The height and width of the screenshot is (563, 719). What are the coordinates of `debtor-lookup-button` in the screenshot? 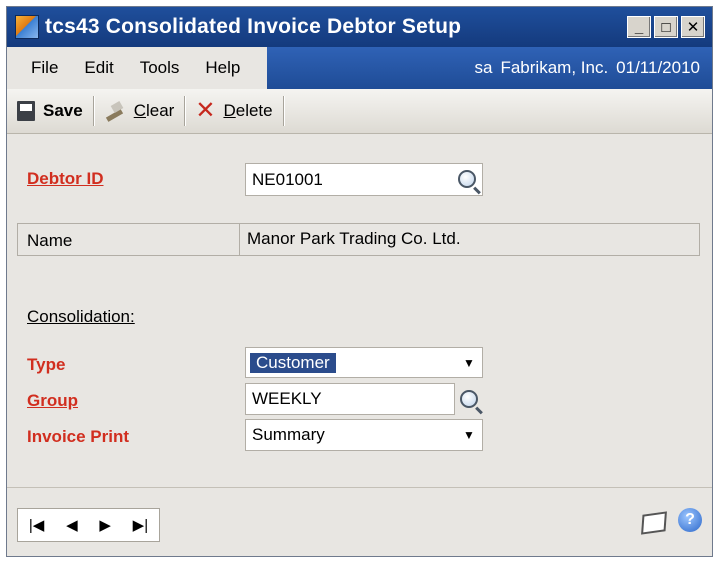 It's located at (467, 179).